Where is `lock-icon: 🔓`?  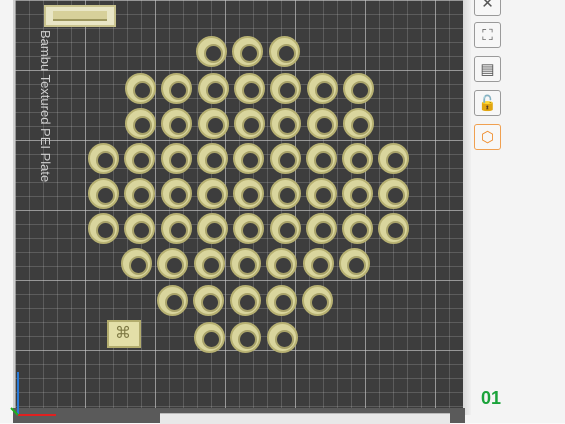
lock-icon: 🔓 is located at coordinates (487, 103).